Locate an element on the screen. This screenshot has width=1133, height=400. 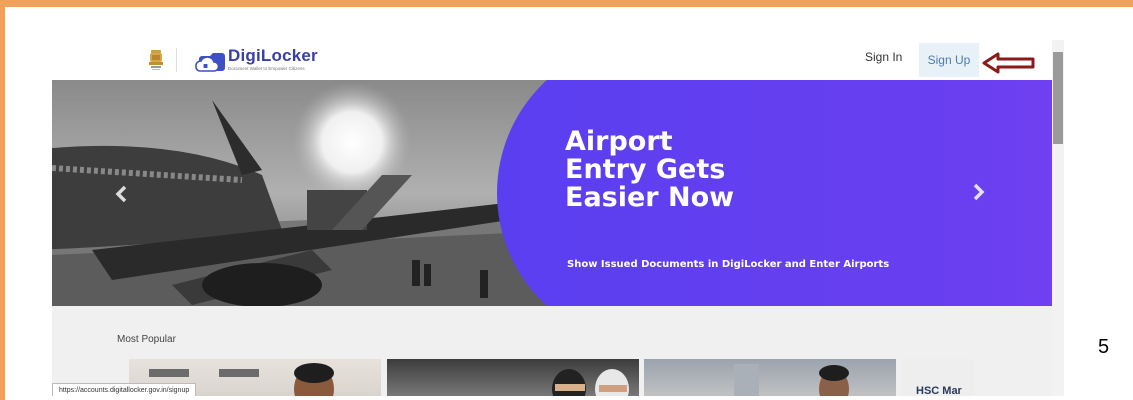
carousel-next-icon is located at coordinates (979, 192).